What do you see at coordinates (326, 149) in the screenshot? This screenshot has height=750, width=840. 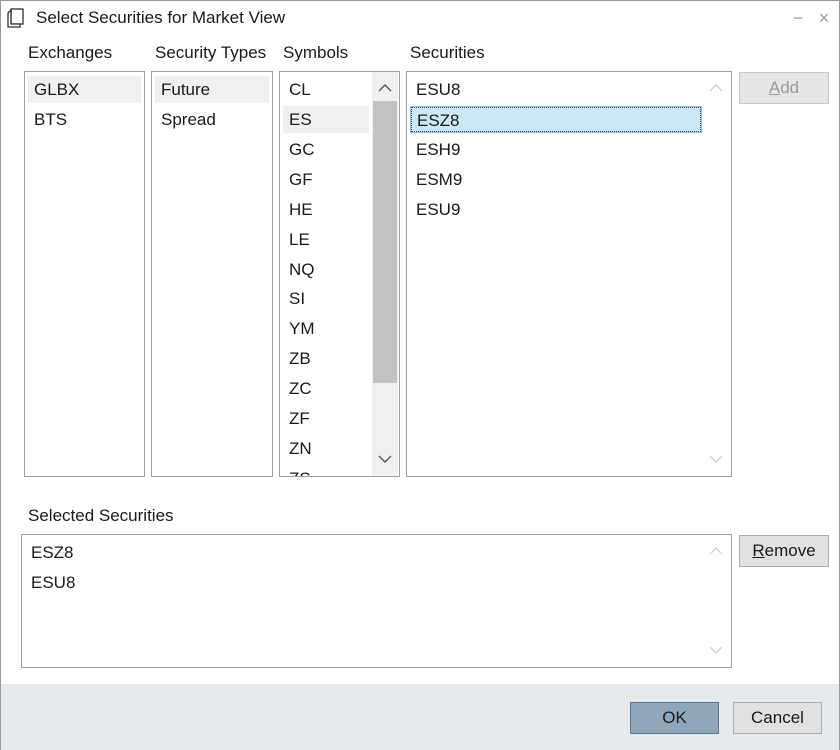 I see `symbol-item: GC` at bounding box center [326, 149].